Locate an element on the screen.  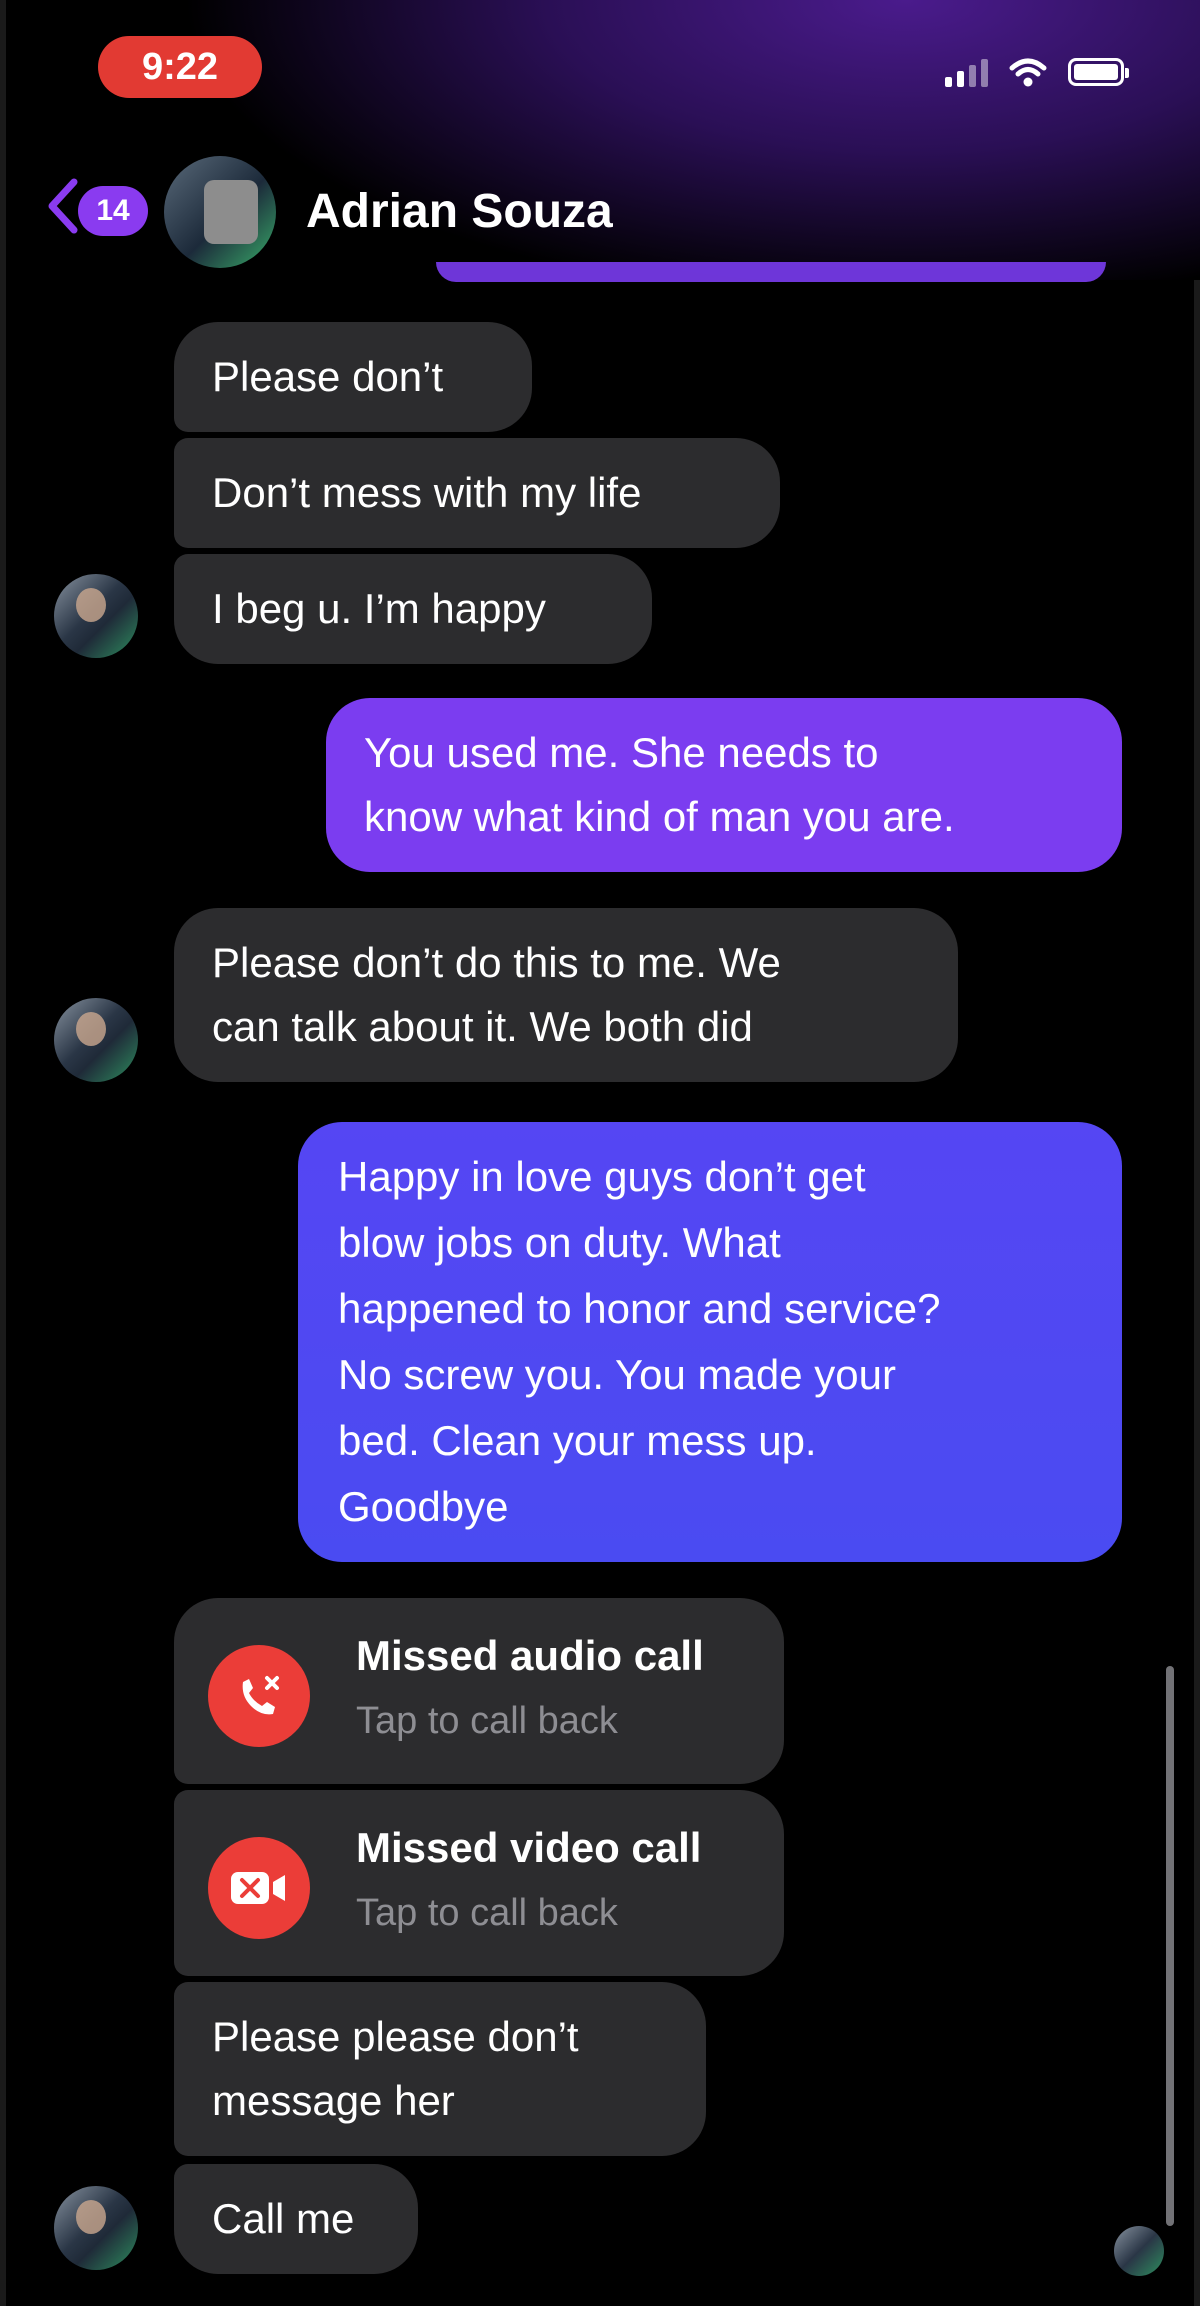
message-text-line: bed. Clean your mess up. is located at coordinates (577, 1440).